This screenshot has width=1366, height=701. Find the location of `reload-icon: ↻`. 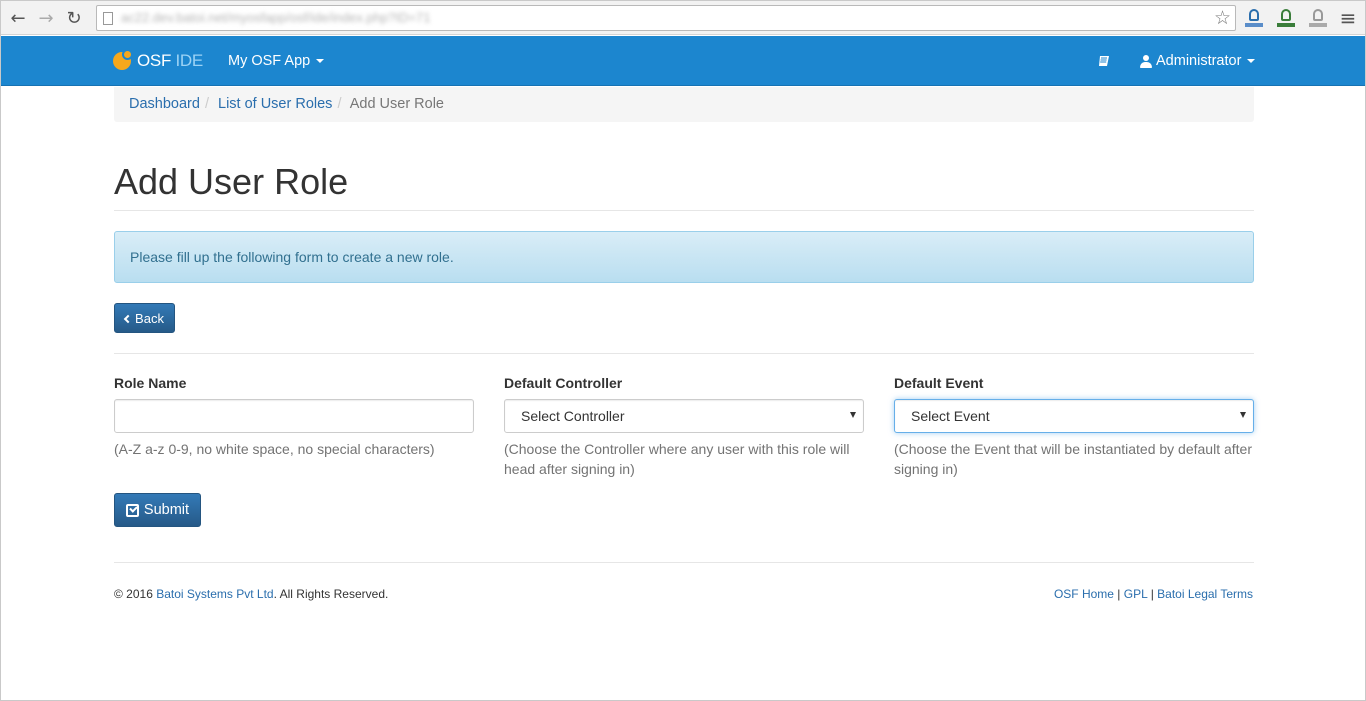

reload-icon: ↻ is located at coordinates (74, 18).